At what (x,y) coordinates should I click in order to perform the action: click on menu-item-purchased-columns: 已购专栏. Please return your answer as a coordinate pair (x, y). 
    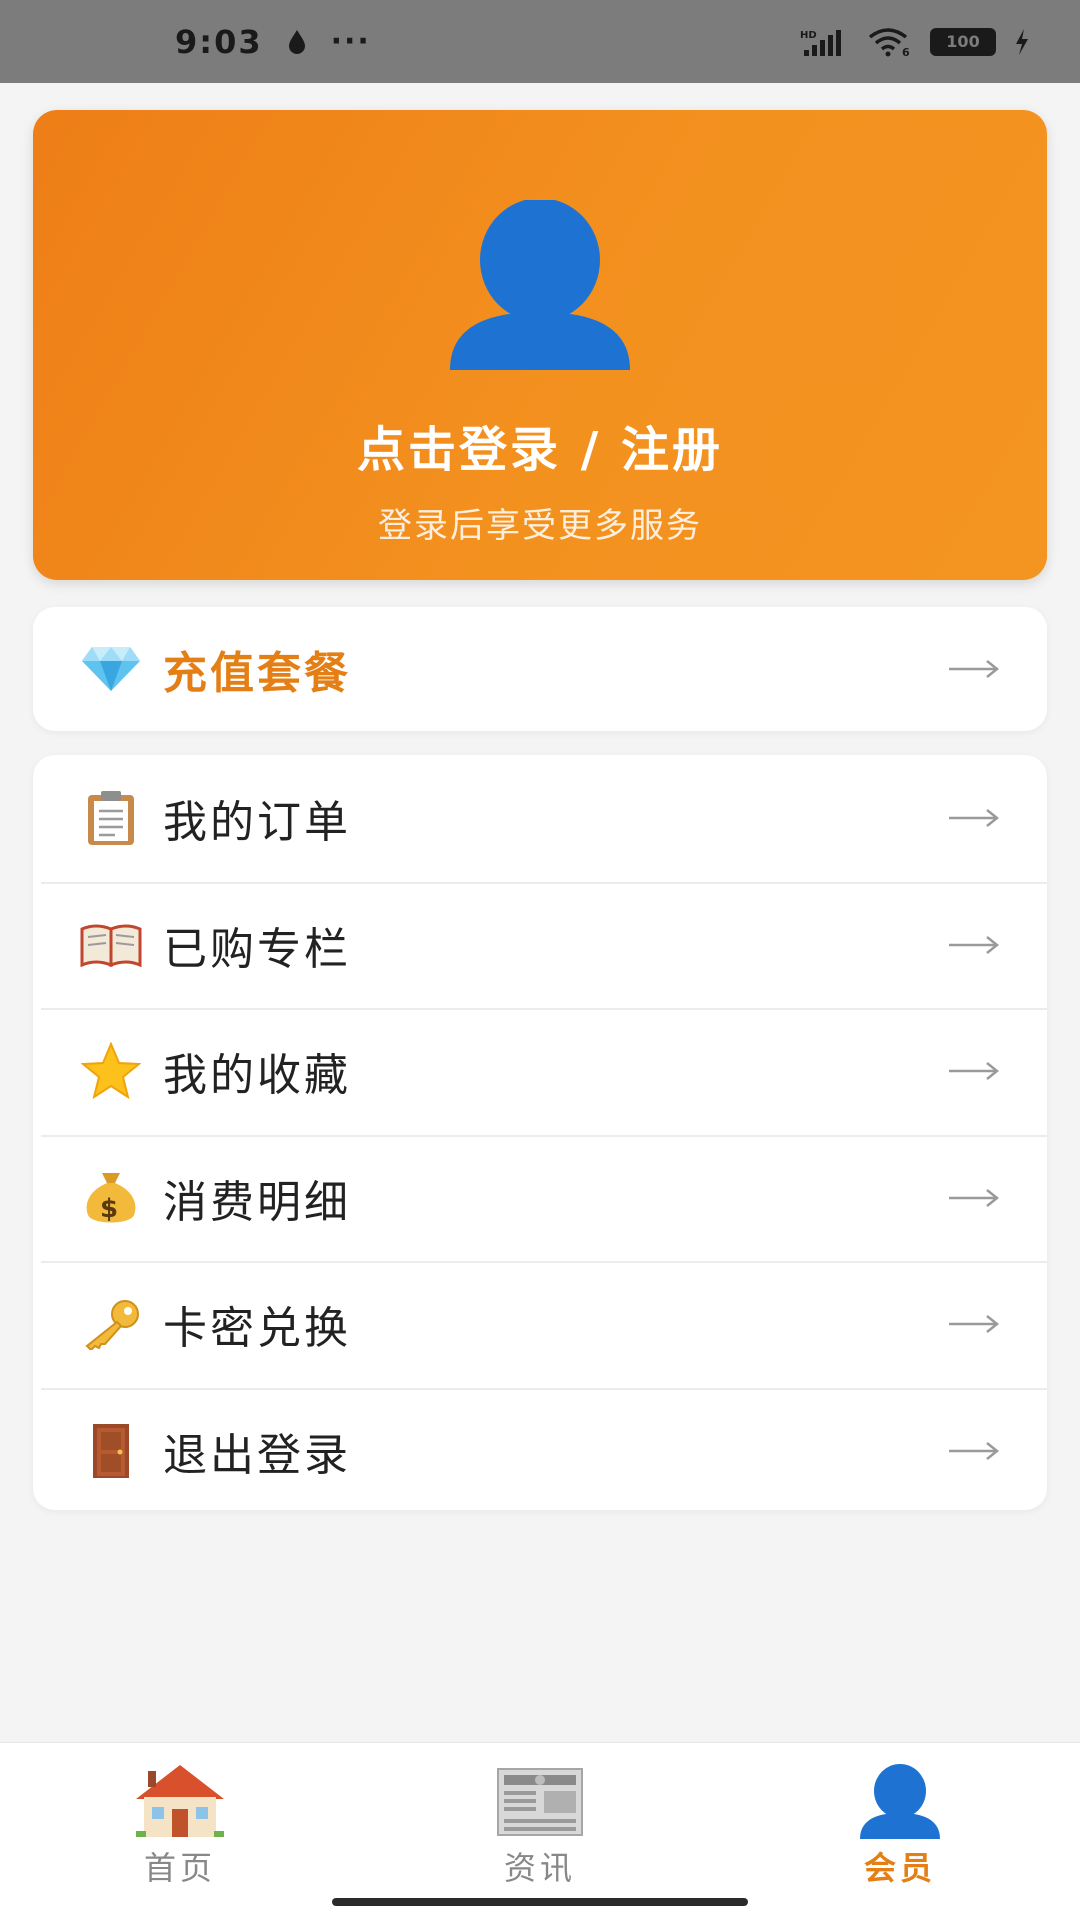
    Looking at the image, I should click on (540, 945).